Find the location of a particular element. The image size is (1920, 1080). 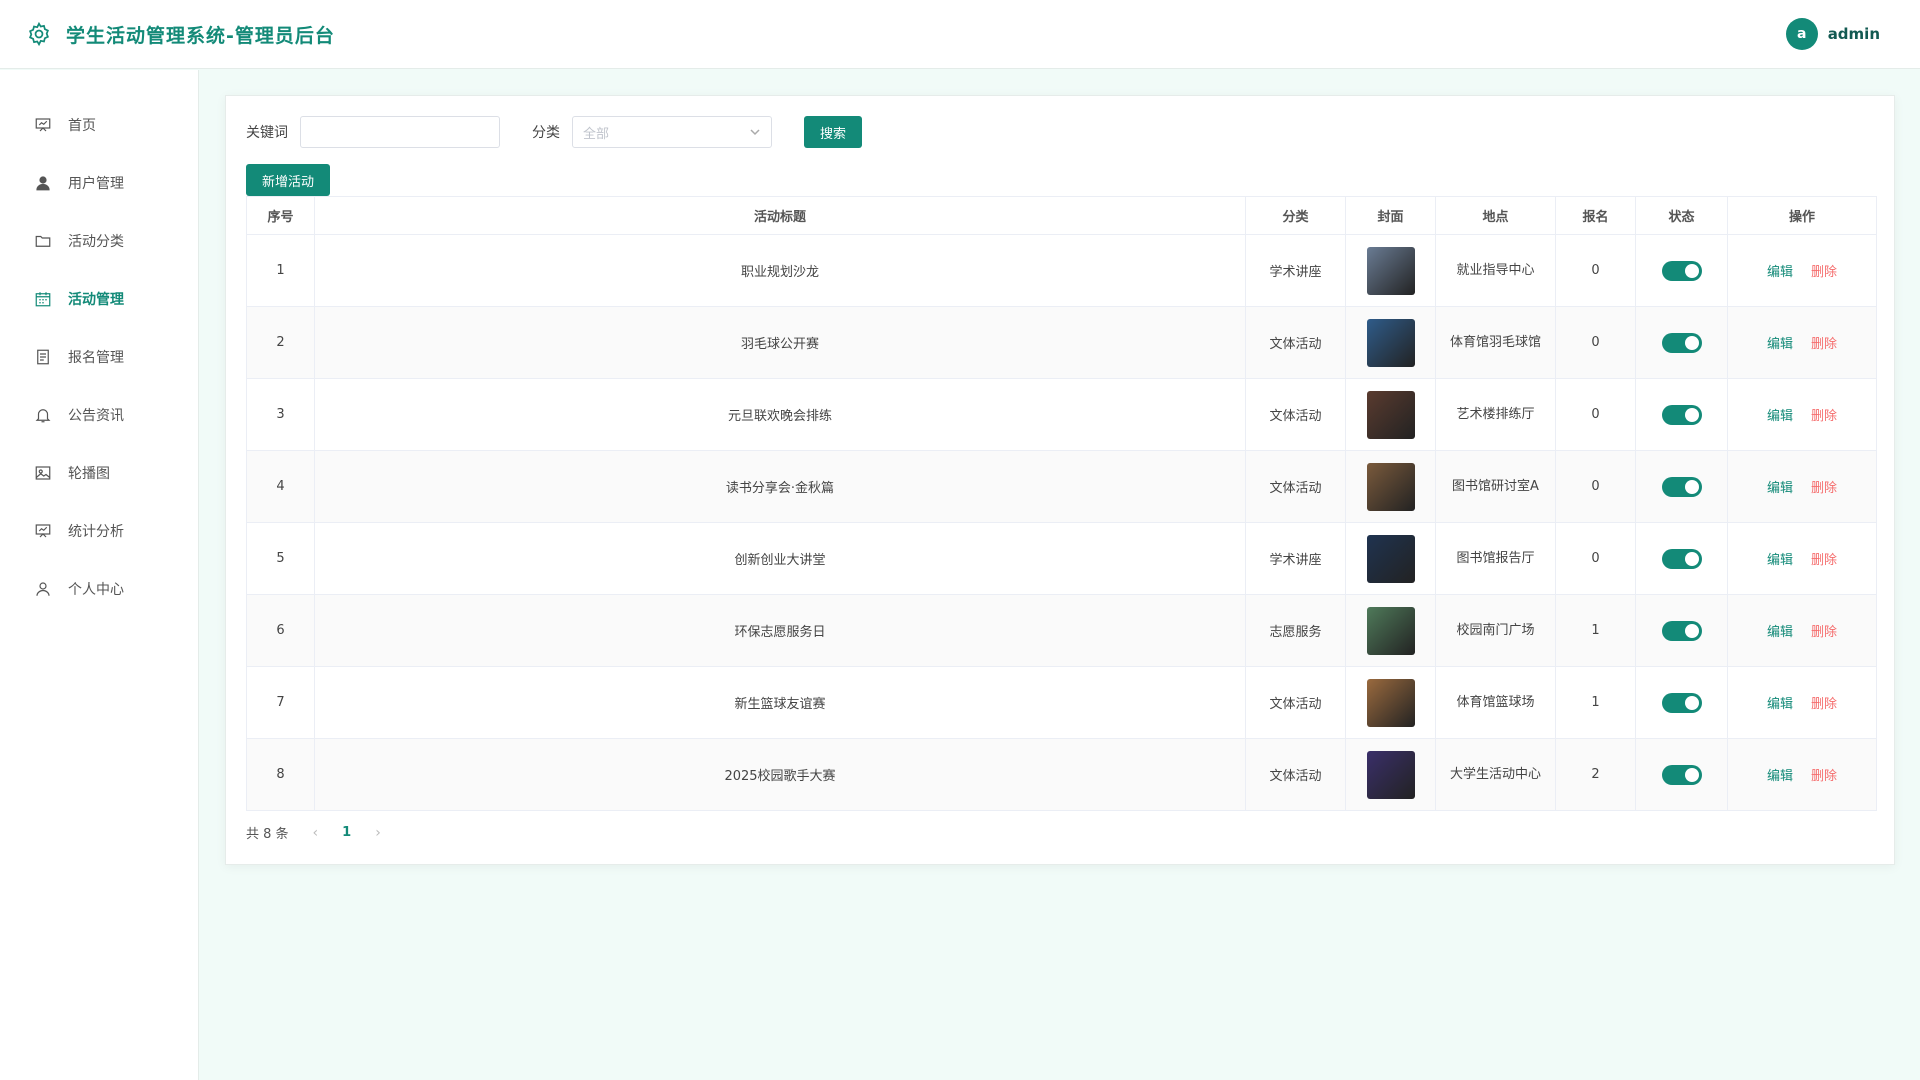

current-page: 1 is located at coordinates (346, 832).